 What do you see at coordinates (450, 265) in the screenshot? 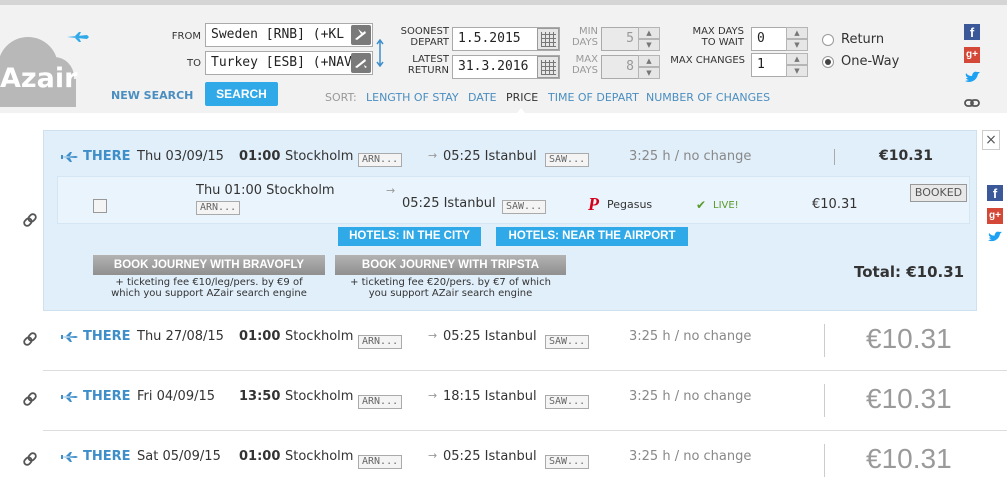
I see `book-tripsta-button: BOOK JOURNEY WITH TRIPSTA` at bounding box center [450, 265].